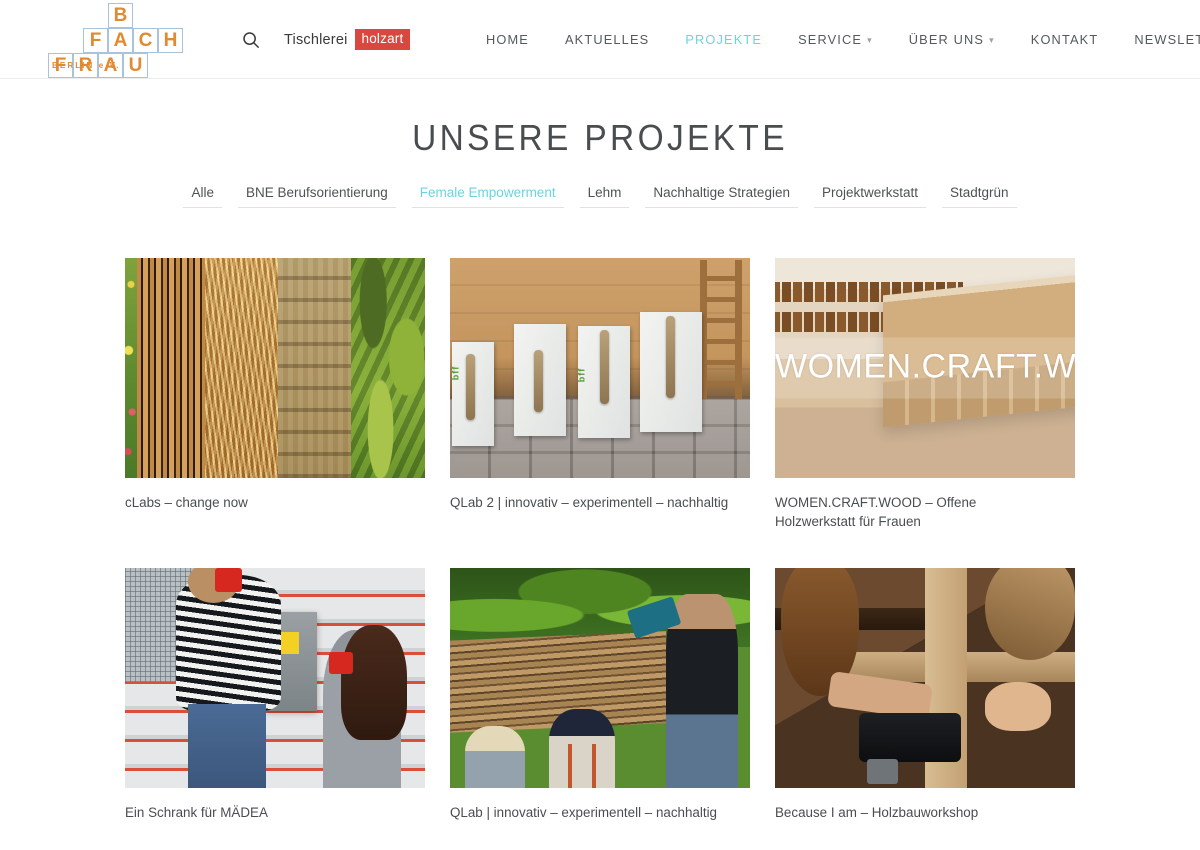  Describe the element at coordinates (316, 39) in the screenshot. I see `brand-prefix: Tischlerei` at that location.